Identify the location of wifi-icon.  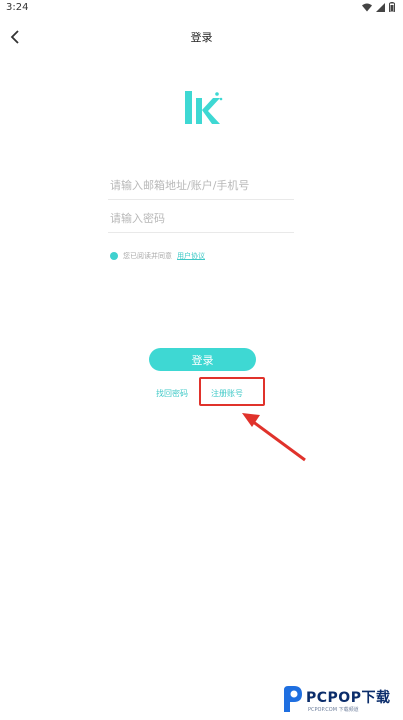
(367, 7).